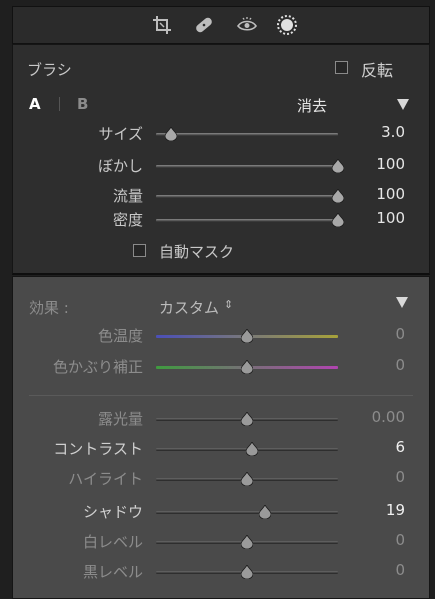 The width and height of the screenshot is (435, 599). I want to click on slider-row: 色温度 0, so click(221, 336).